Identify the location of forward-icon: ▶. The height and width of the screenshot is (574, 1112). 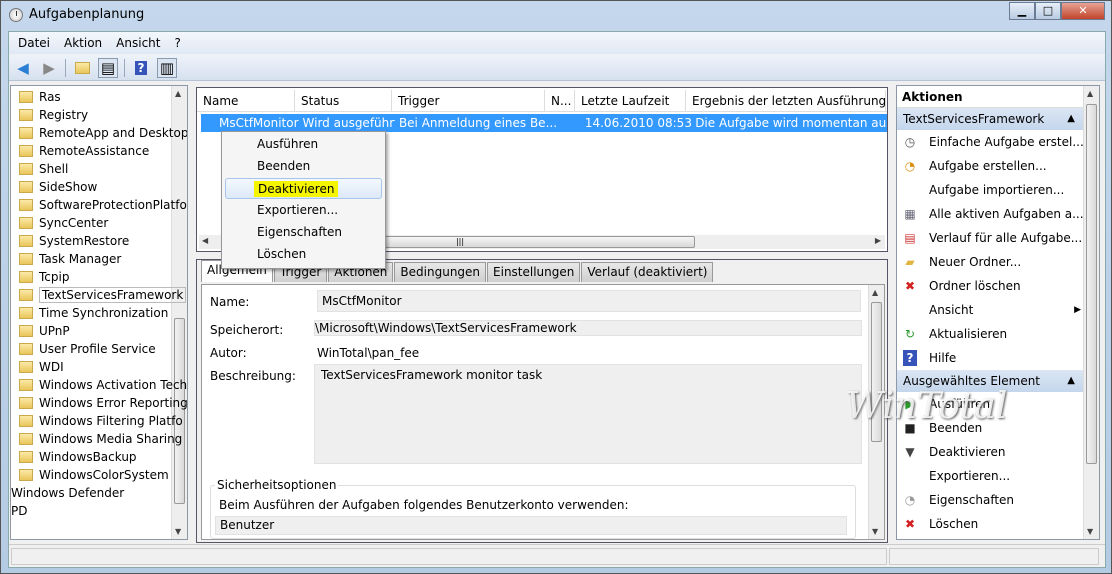
(49, 68).